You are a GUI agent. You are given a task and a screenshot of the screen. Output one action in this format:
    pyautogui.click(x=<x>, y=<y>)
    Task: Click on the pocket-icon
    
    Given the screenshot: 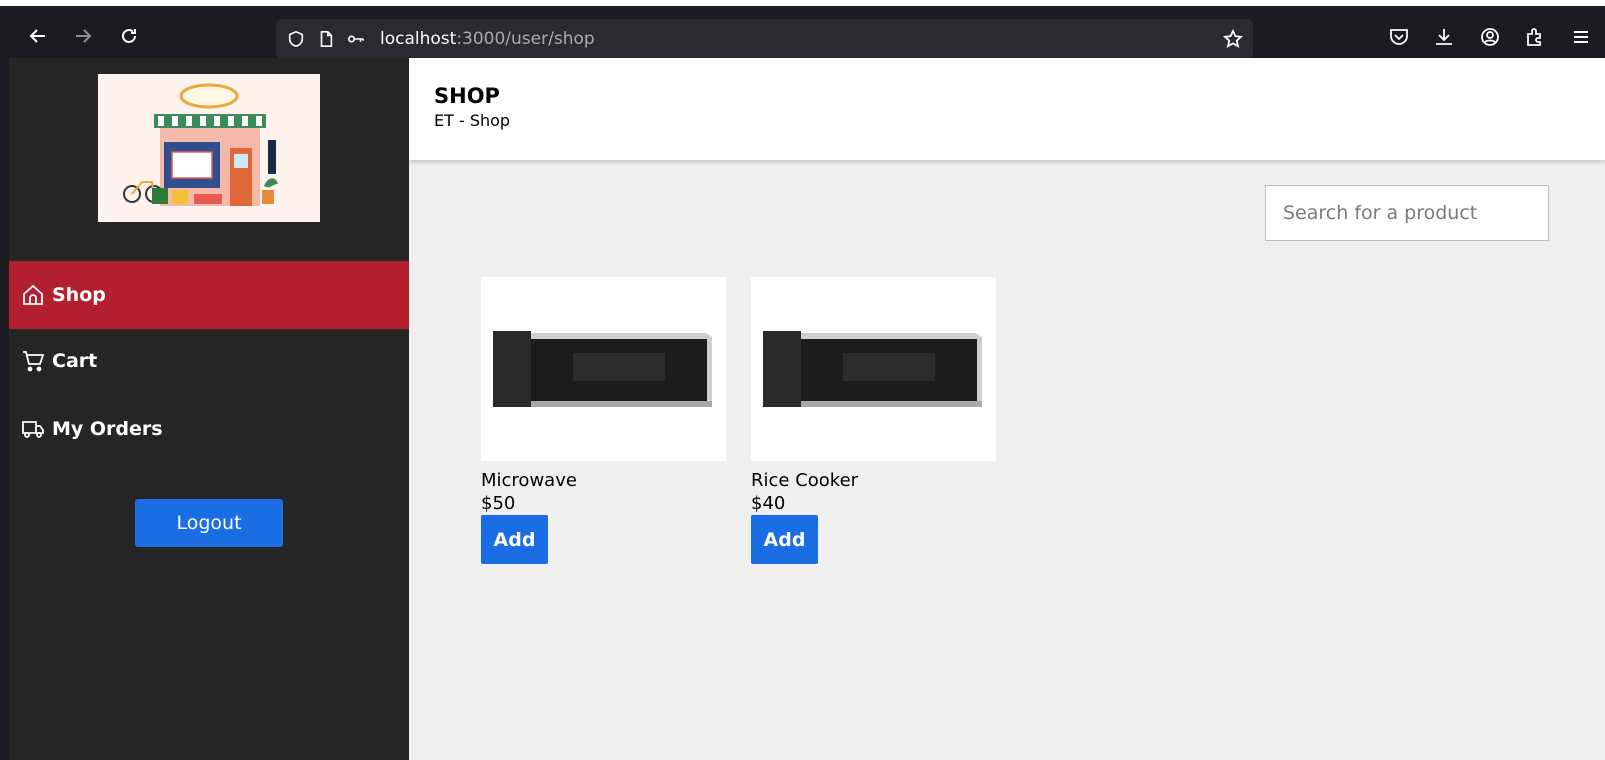 What is the action you would take?
    pyautogui.click(x=1399, y=37)
    